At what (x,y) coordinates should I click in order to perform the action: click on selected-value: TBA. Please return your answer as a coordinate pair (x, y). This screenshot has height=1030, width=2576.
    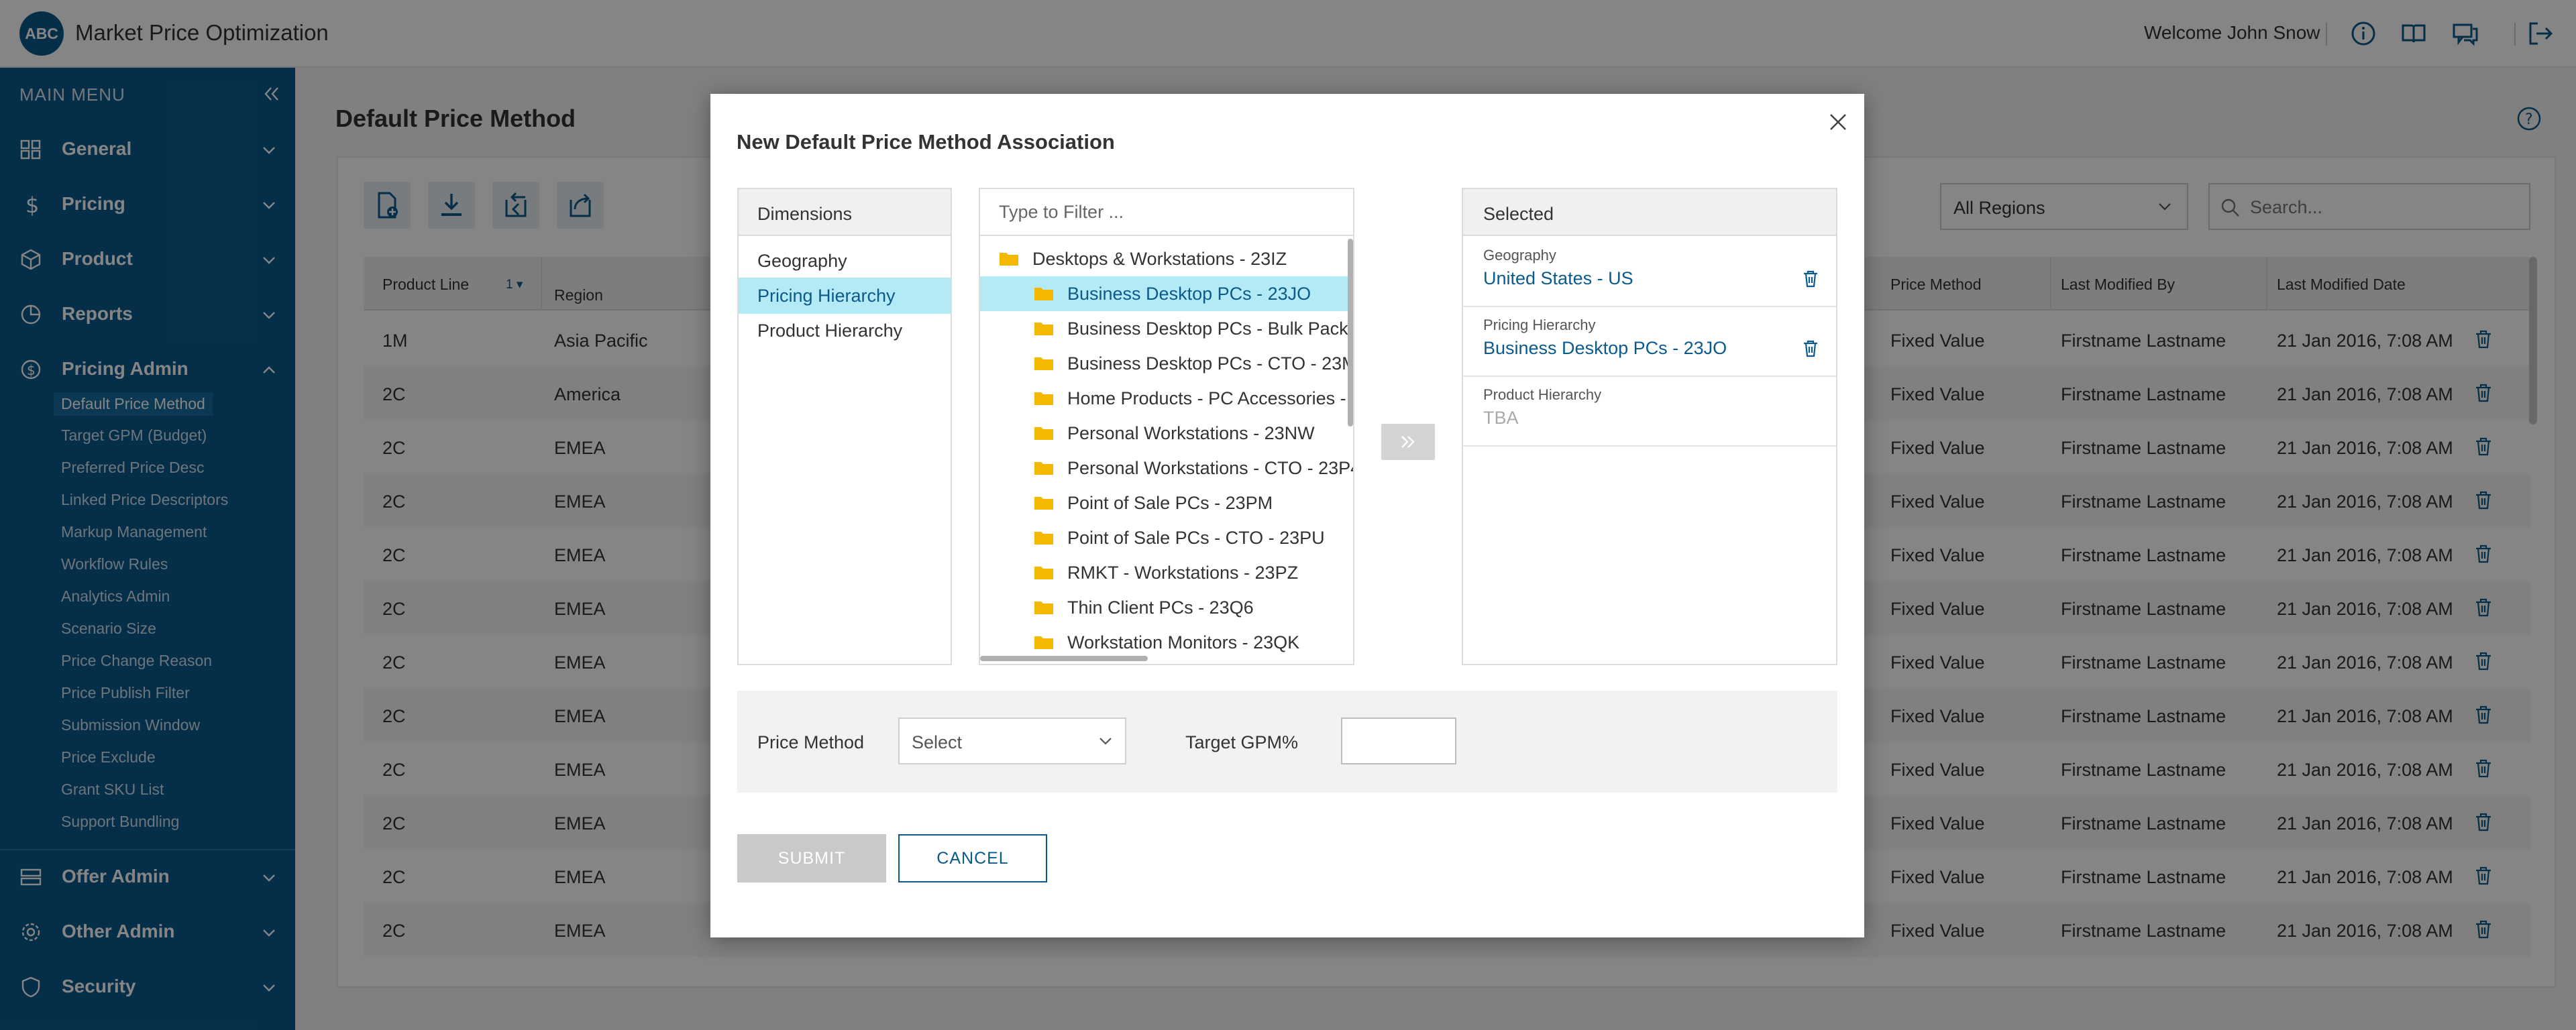
    Looking at the image, I should click on (1501, 418).